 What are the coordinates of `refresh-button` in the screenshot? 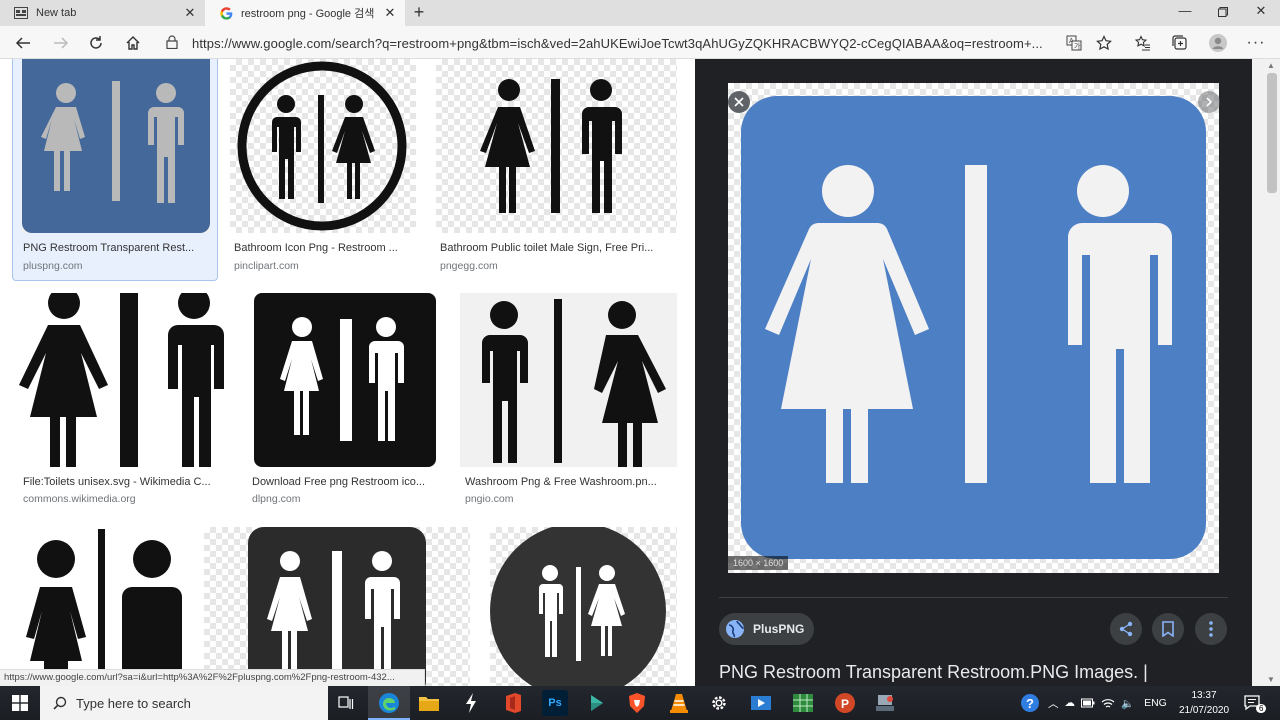 It's located at (96, 43).